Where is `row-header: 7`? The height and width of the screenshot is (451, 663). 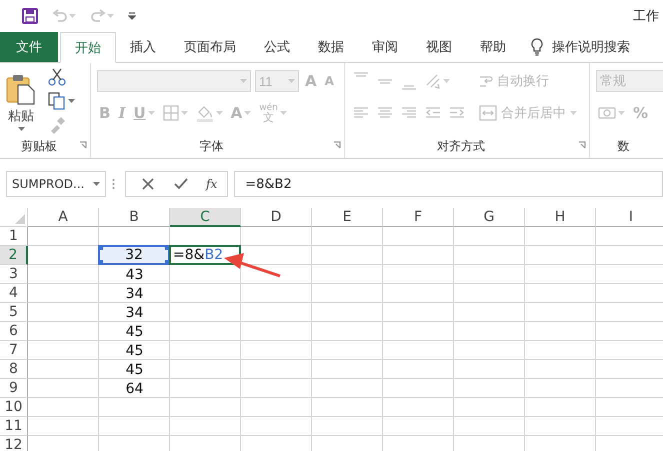
row-header: 7 is located at coordinates (14, 350).